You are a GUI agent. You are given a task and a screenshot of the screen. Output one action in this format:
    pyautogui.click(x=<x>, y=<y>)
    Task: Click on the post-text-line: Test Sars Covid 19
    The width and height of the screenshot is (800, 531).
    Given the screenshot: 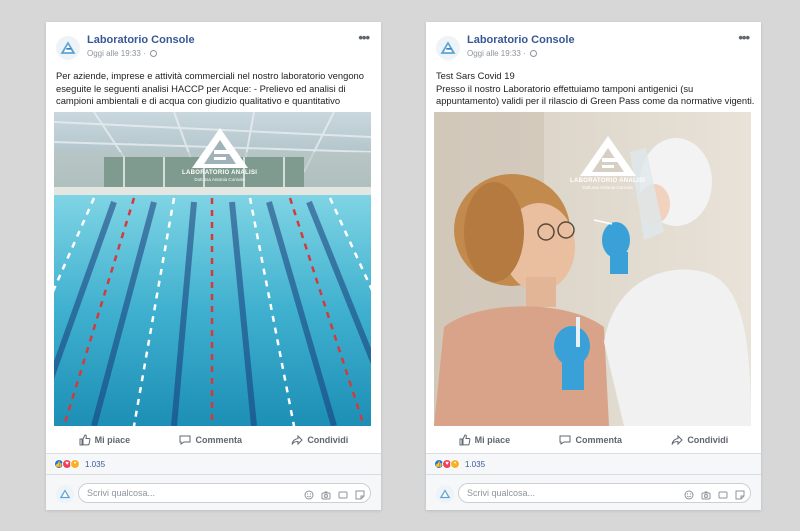 What is the action you would take?
    pyautogui.click(x=475, y=75)
    